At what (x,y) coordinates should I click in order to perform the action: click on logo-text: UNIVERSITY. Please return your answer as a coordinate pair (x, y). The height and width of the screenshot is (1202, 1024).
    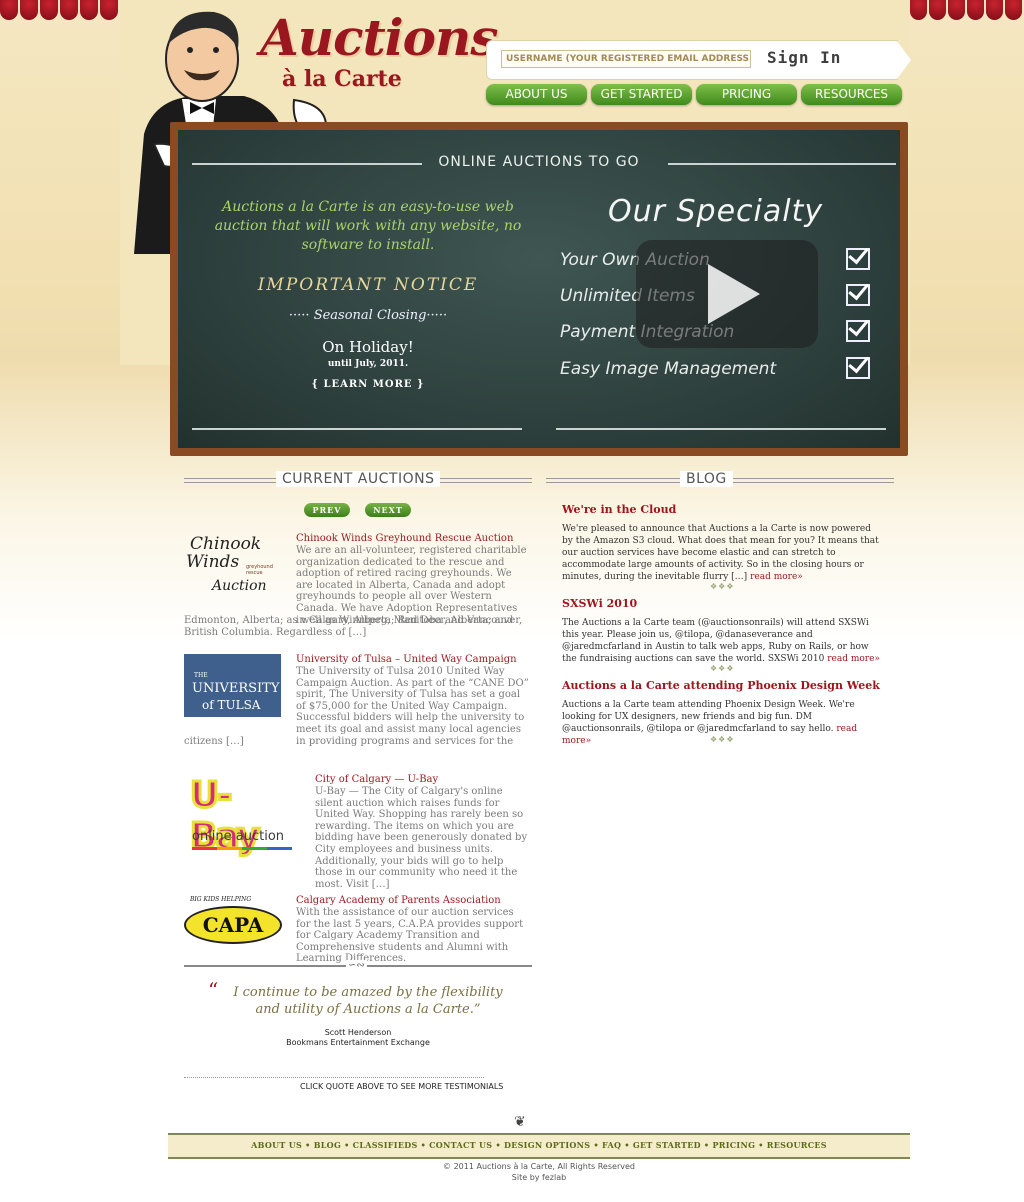
    Looking at the image, I should click on (236, 688).